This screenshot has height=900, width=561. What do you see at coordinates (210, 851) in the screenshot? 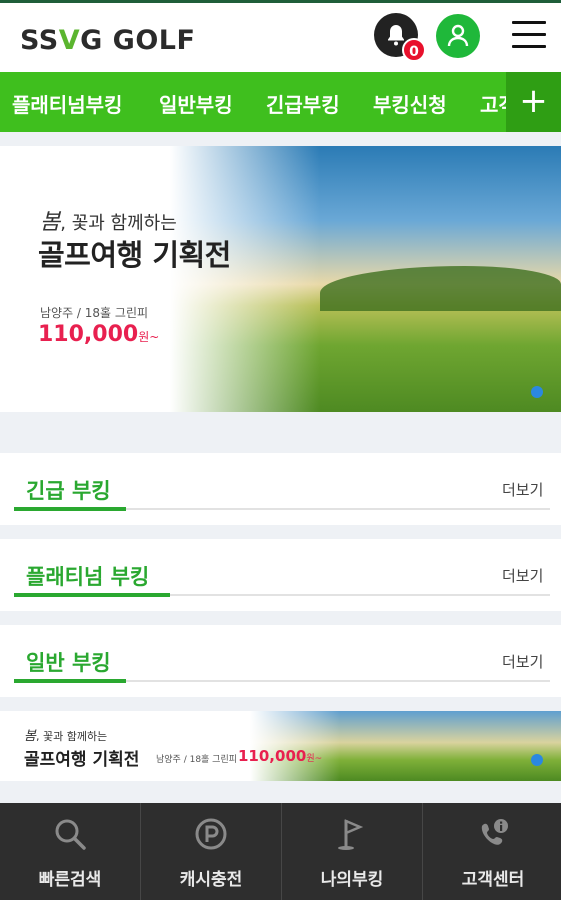
I see `bottom-nav-cash-charge: 캐시충전` at bounding box center [210, 851].